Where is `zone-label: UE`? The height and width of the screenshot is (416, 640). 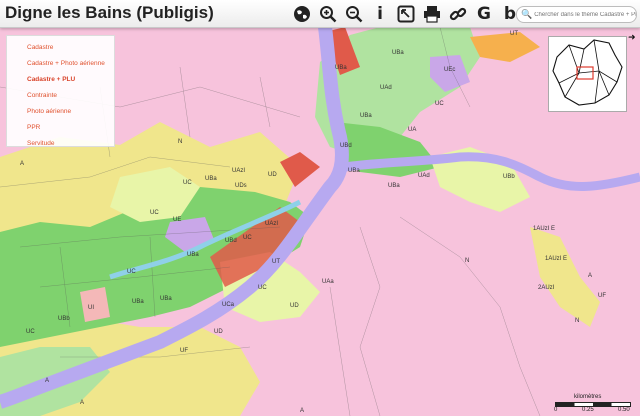 zone-label: UE is located at coordinates (177, 220).